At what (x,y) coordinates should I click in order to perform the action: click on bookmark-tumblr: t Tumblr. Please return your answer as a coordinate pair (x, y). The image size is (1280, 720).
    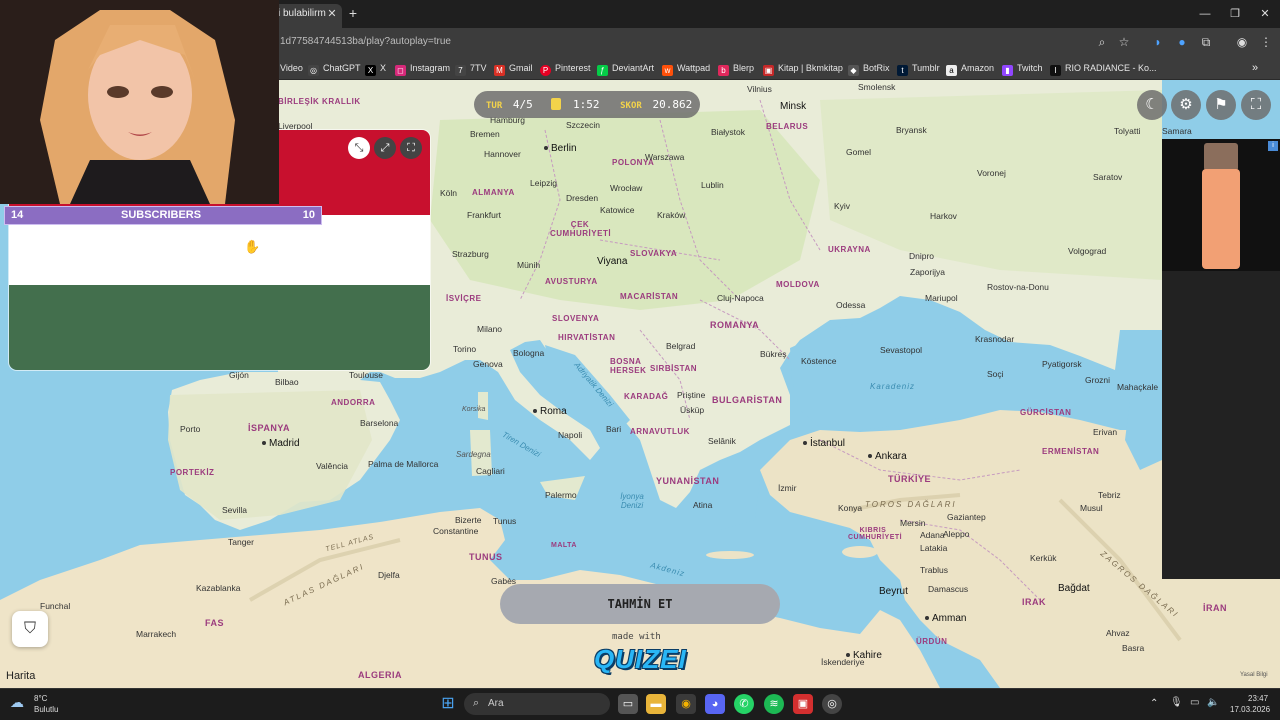
    Looking at the image, I should click on (918, 68).